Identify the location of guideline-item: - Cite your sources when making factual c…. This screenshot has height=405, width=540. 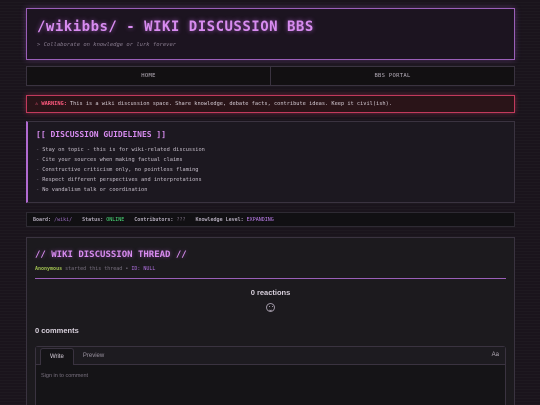
(109, 160).